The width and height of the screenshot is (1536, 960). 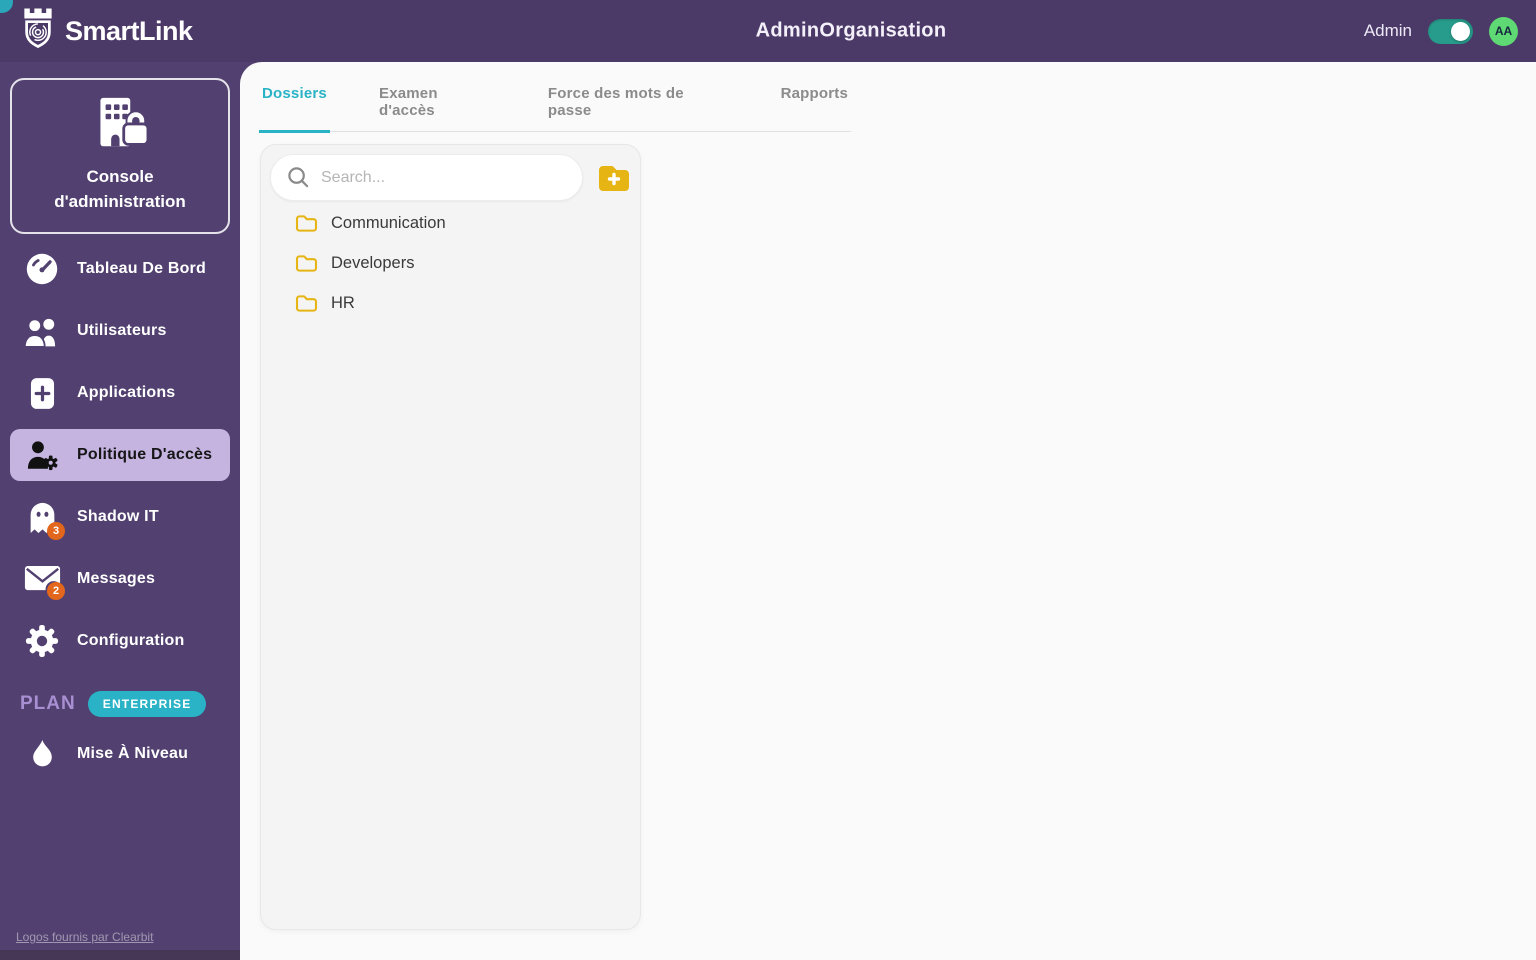 I want to click on tab-examen-dacces: Examen d'accès, so click(x=437, y=108).